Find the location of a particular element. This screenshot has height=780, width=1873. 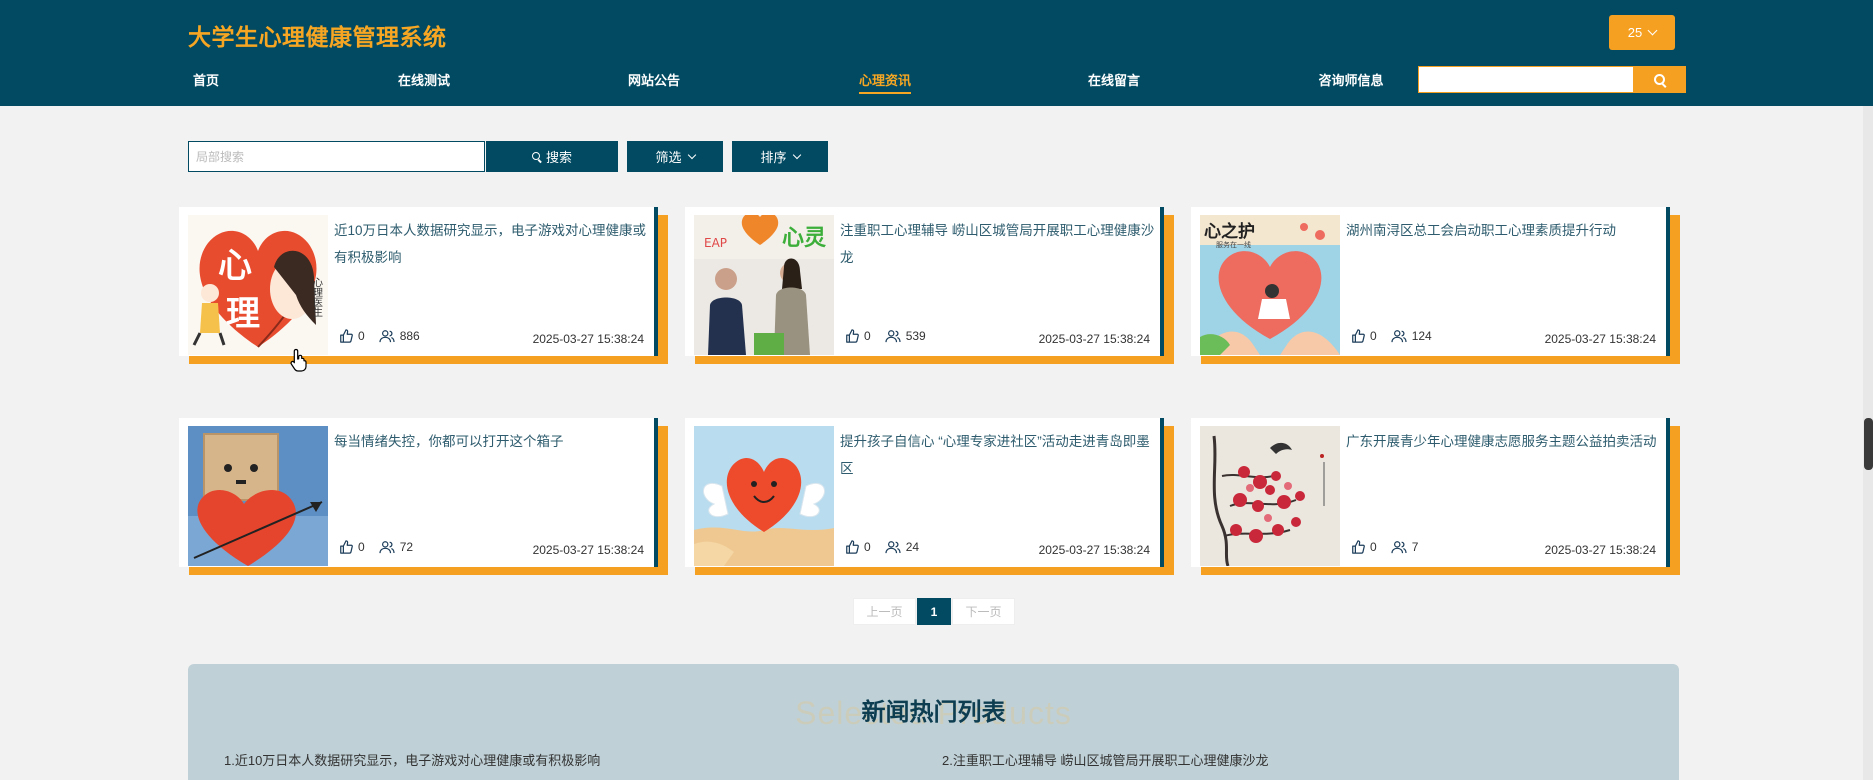

card-image-text: 心 is located at coordinates (235, 266).